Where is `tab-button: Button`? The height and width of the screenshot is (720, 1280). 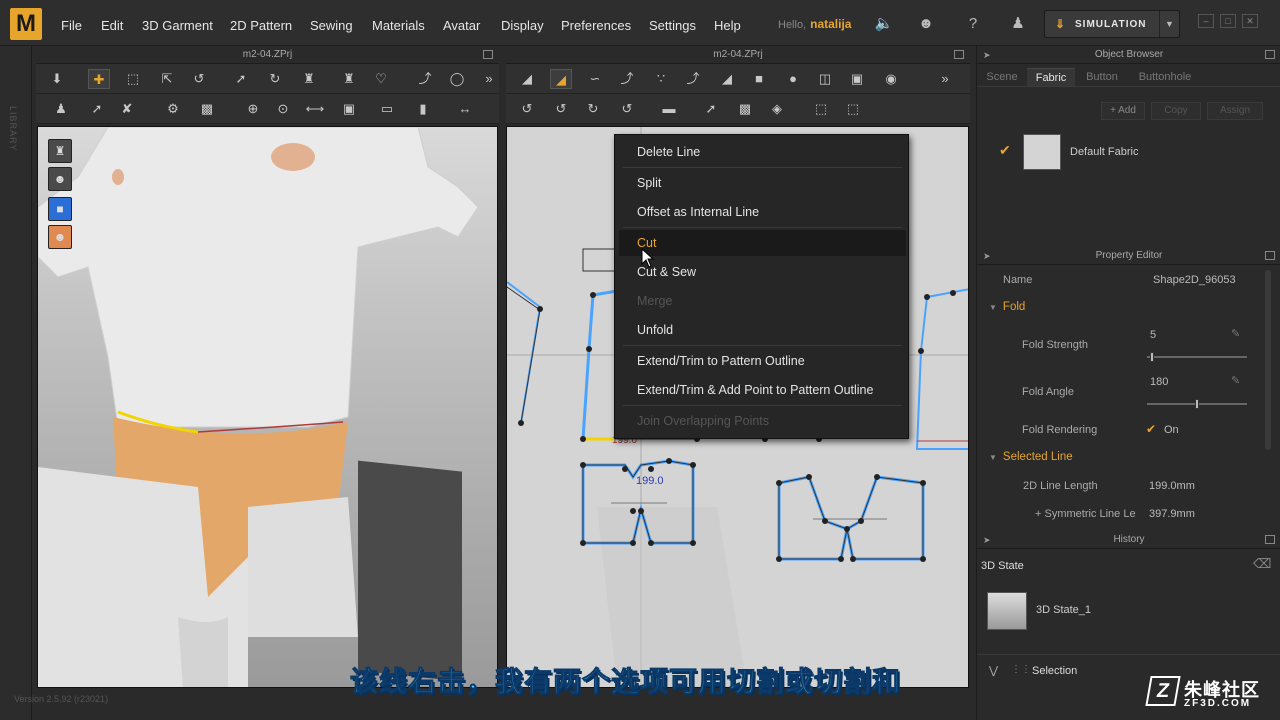 tab-button: Button is located at coordinates (1102, 77).